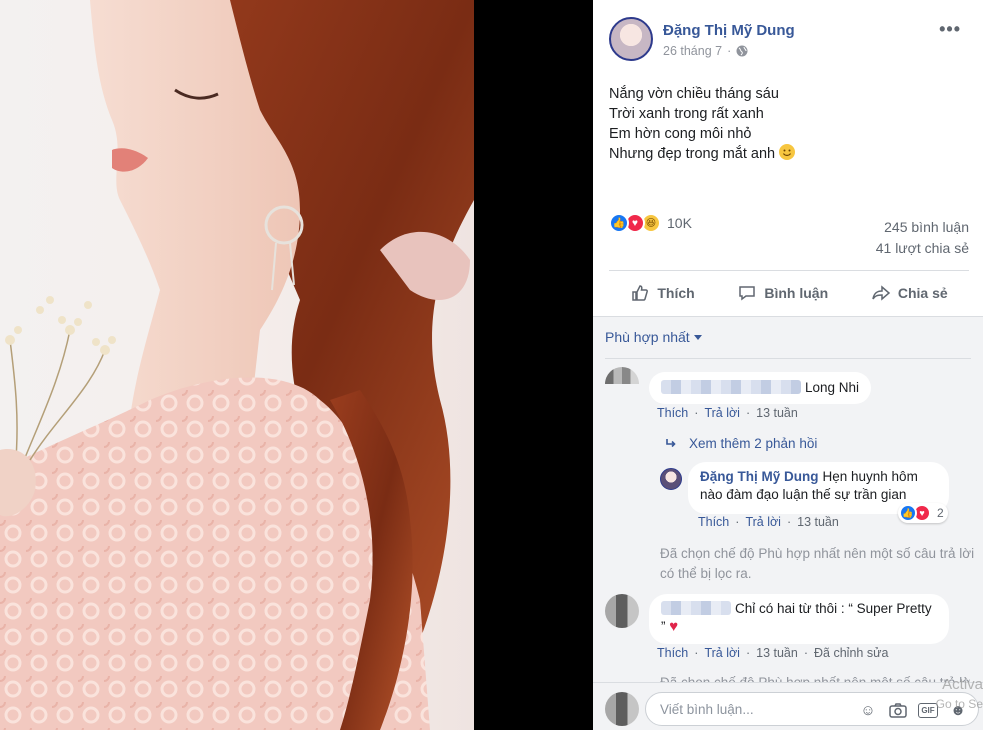 This screenshot has width=983, height=730. I want to click on post-line: Trời xanh trong rất xanh, so click(686, 114).